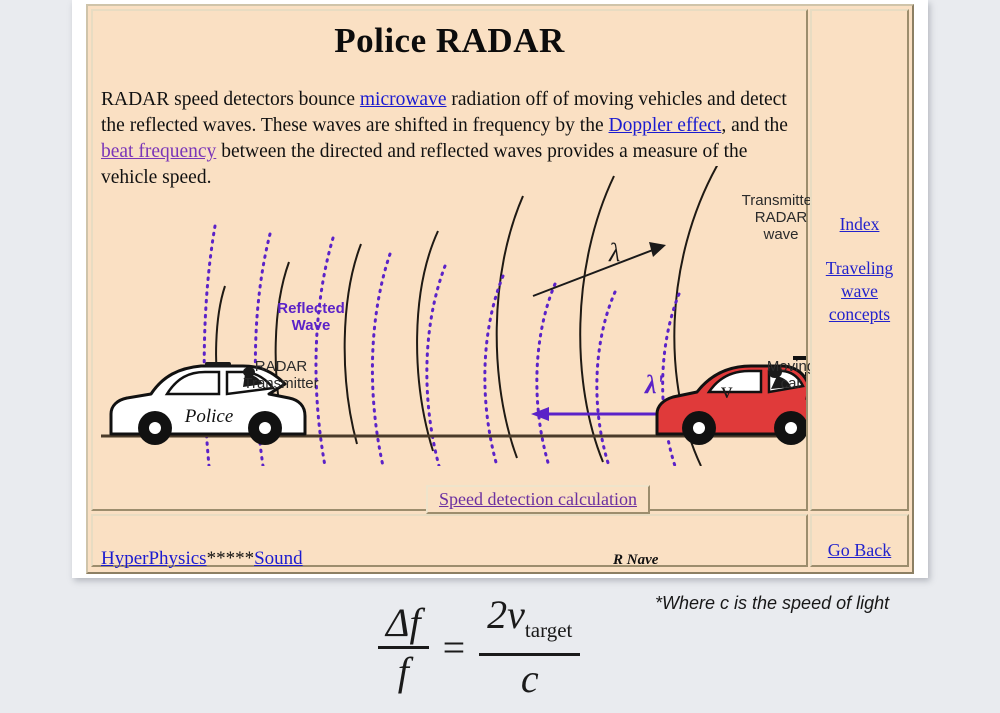 Image resolution: width=1000 pixels, height=713 pixels. I want to click on formula-two-v-target: 2vtarget, so click(529, 622).